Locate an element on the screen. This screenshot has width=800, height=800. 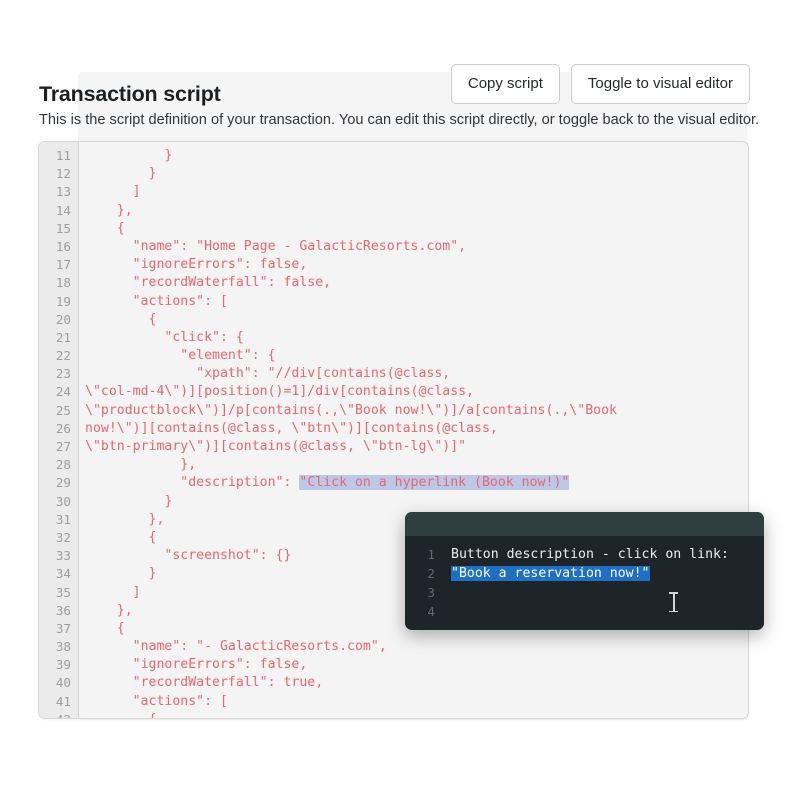
editor-code-line: "click": { is located at coordinates (416, 338).